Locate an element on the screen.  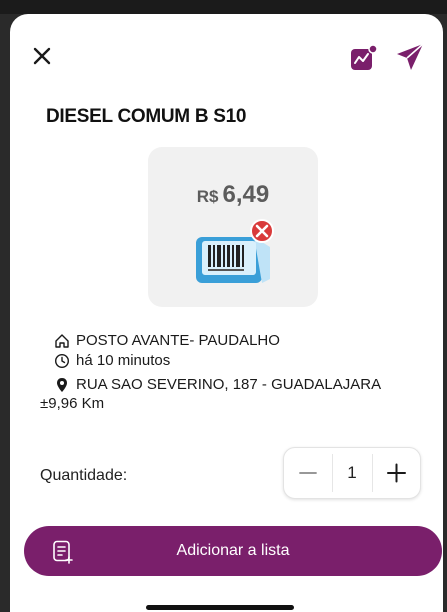
price-history-button is located at coordinates (364, 58).